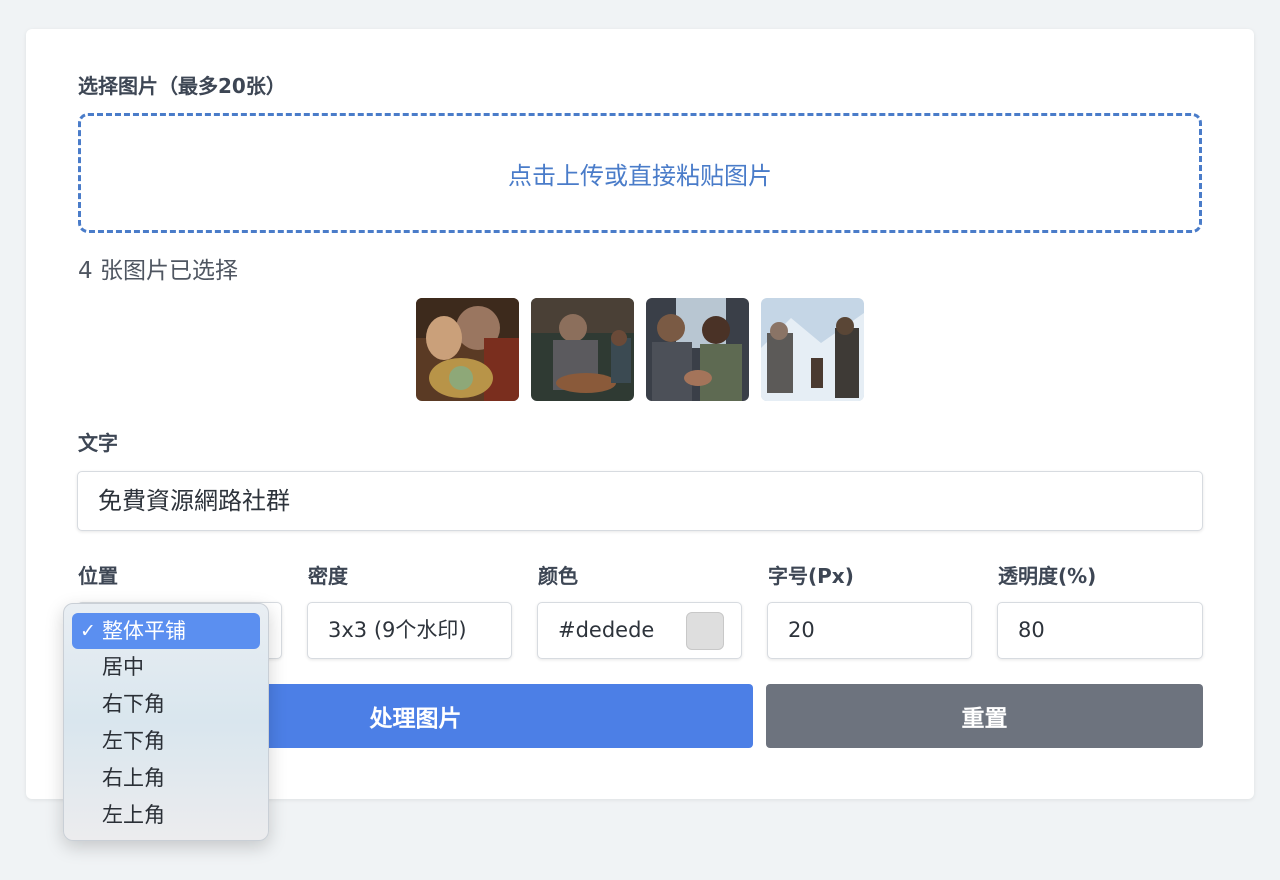 Image resolution: width=1280 pixels, height=880 pixels. I want to click on position-option-center: 居中, so click(166, 667).